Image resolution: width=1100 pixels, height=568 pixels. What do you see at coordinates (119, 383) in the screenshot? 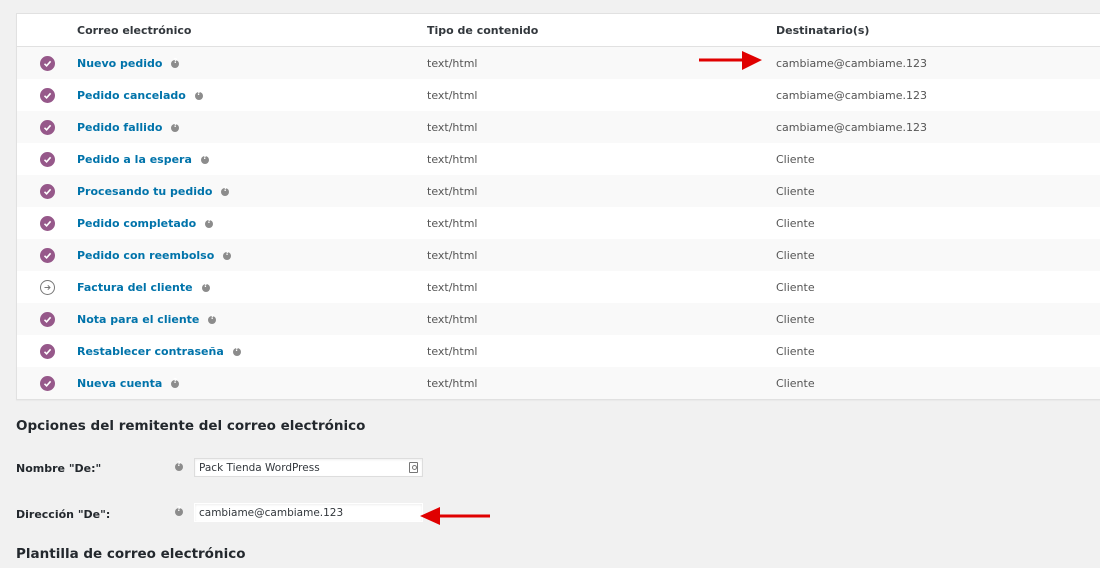
I see `email-settings-link: Nueva cuenta` at bounding box center [119, 383].